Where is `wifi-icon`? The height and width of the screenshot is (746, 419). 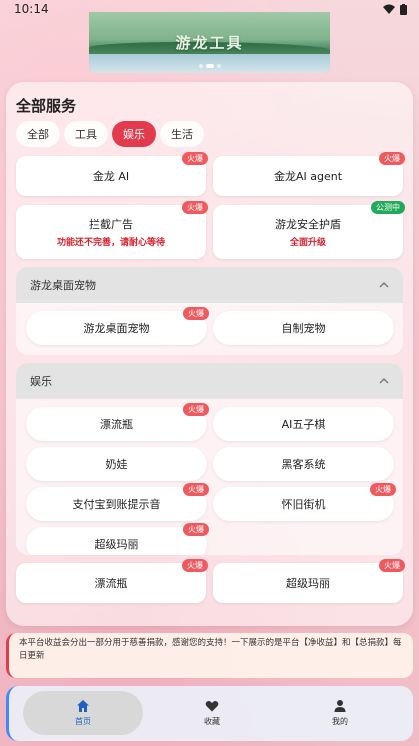 wifi-icon is located at coordinates (389, 9).